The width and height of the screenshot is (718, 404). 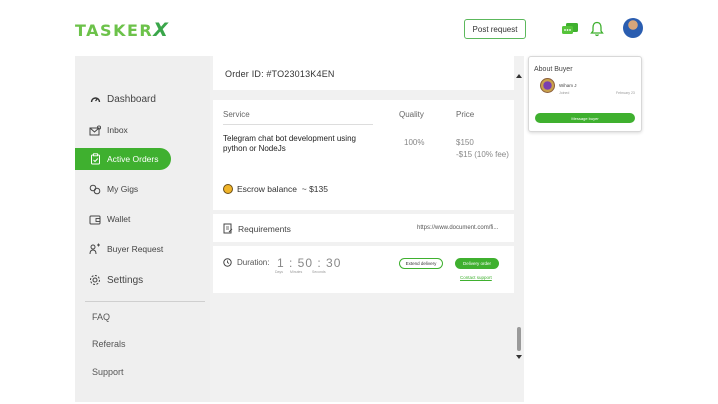 What do you see at coordinates (95, 130) in the screenshot?
I see `inbox-icon` at bounding box center [95, 130].